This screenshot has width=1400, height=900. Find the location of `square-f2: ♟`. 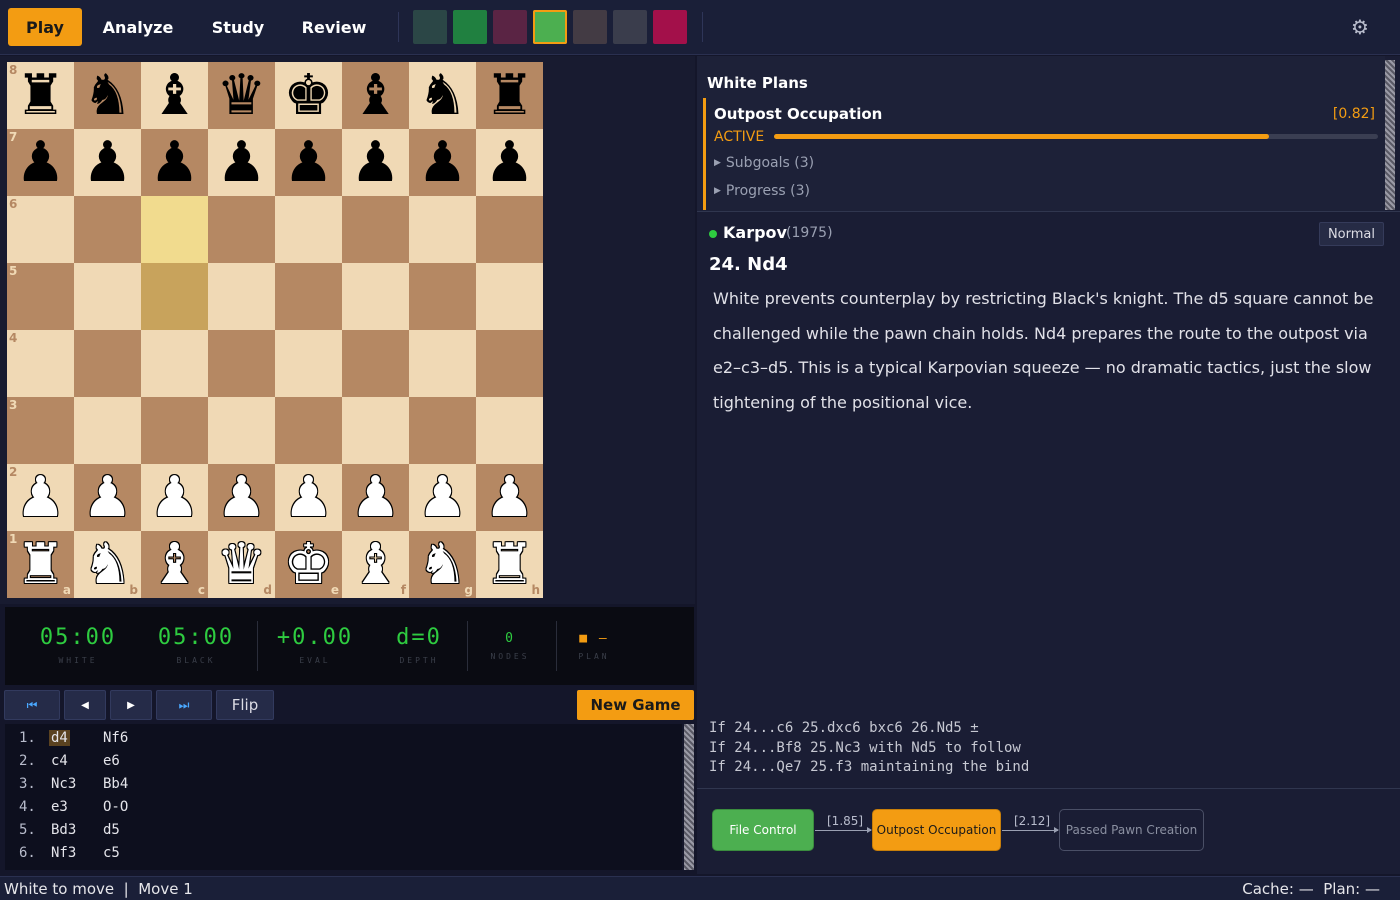

square-f2: ♟ is located at coordinates (375, 497).